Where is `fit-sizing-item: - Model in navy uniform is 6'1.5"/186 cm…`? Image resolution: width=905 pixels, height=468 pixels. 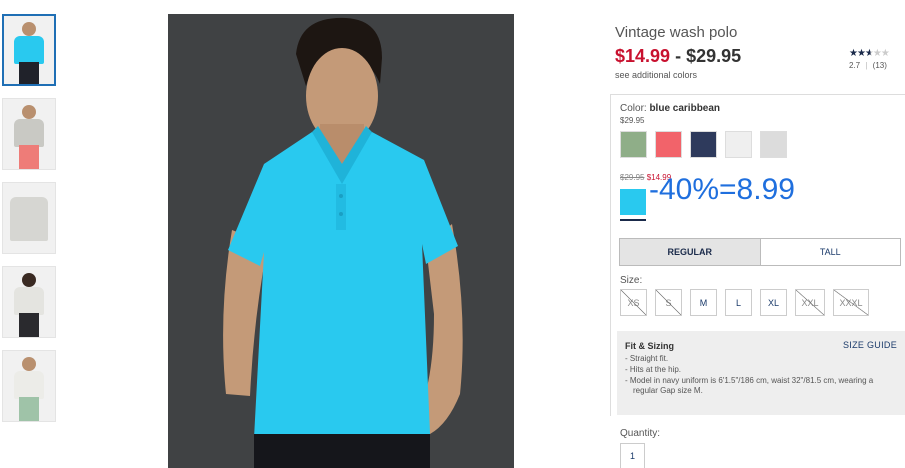 fit-sizing-item: - Model in navy uniform is 6'1.5"/186 cm… is located at coordinates (749, 385).